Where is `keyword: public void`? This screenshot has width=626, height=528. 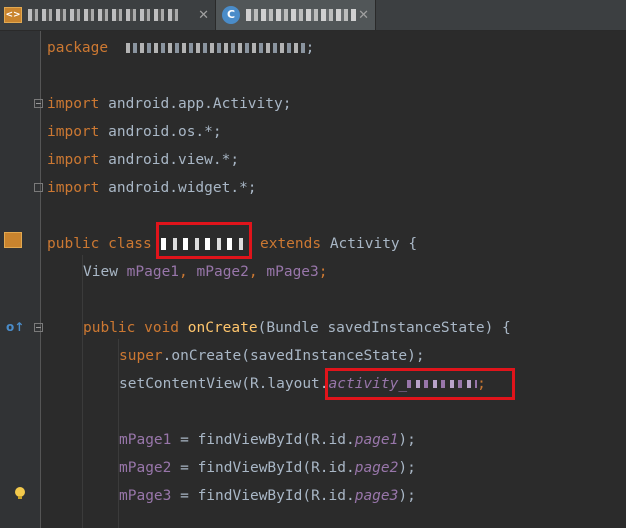 keyword: public void is located at coordinates (135, 328).